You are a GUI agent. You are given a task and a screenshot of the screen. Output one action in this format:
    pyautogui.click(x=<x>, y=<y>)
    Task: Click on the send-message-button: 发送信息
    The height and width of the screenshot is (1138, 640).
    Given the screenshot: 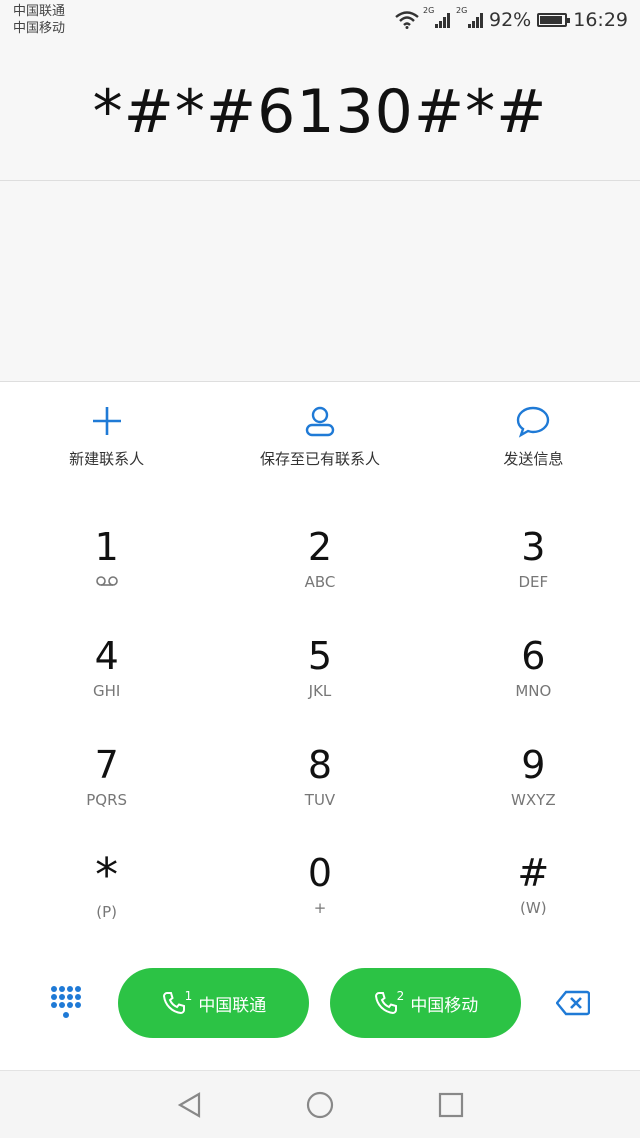 What is the action you would take?
    pyautogui.click(x=533, y=438)
    